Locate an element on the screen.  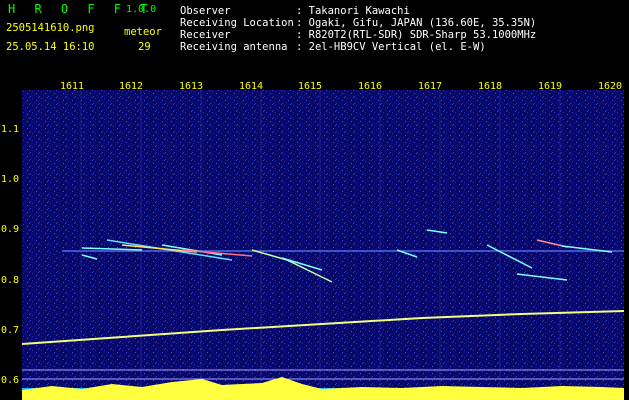
freq-tick: 0.7 is located at coordinates (10, 330).